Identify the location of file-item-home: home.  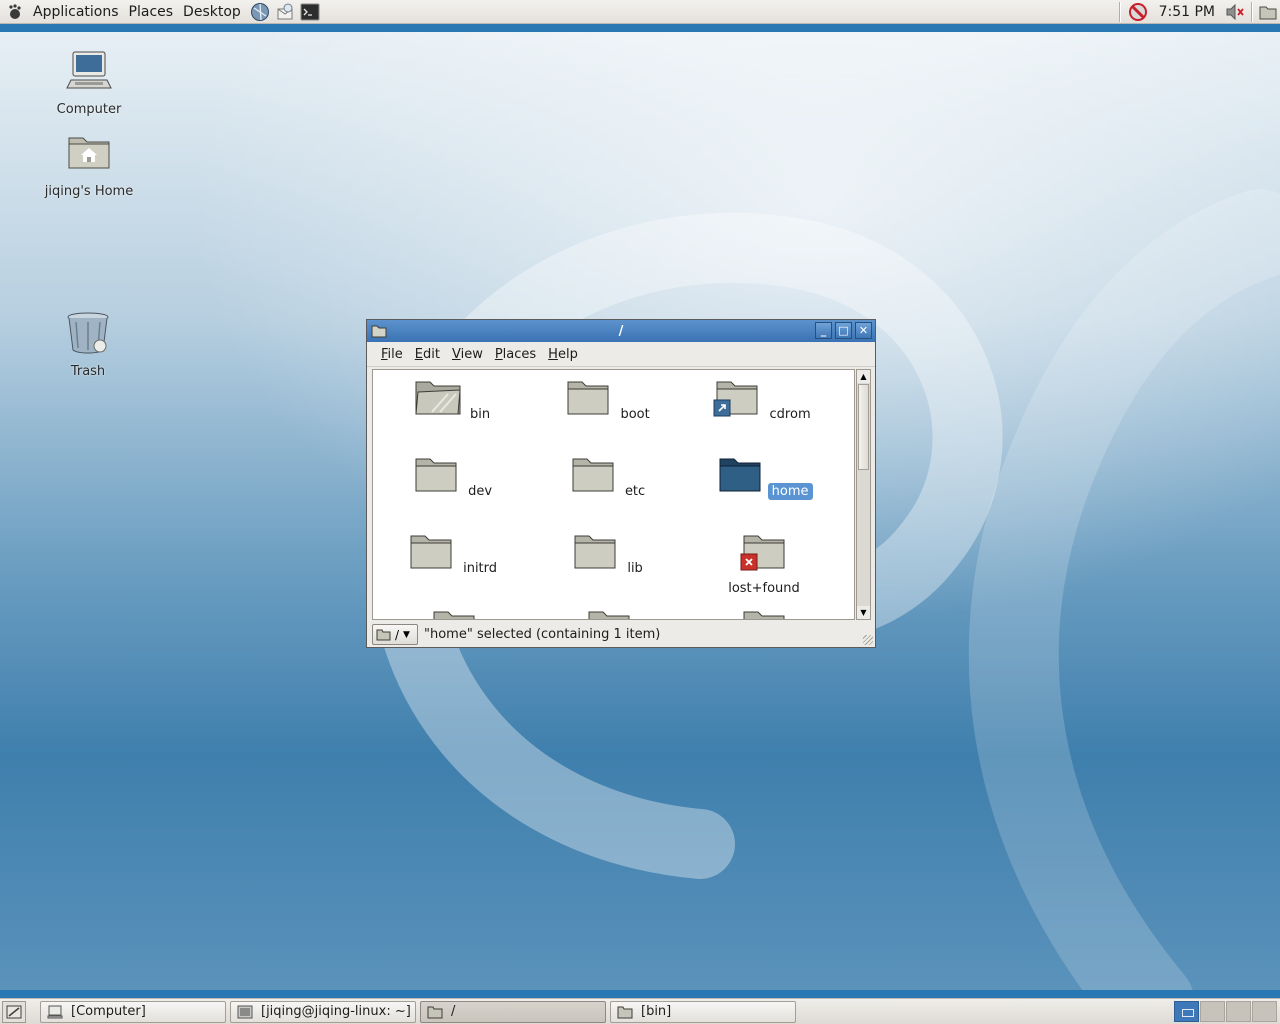
(764, 477).